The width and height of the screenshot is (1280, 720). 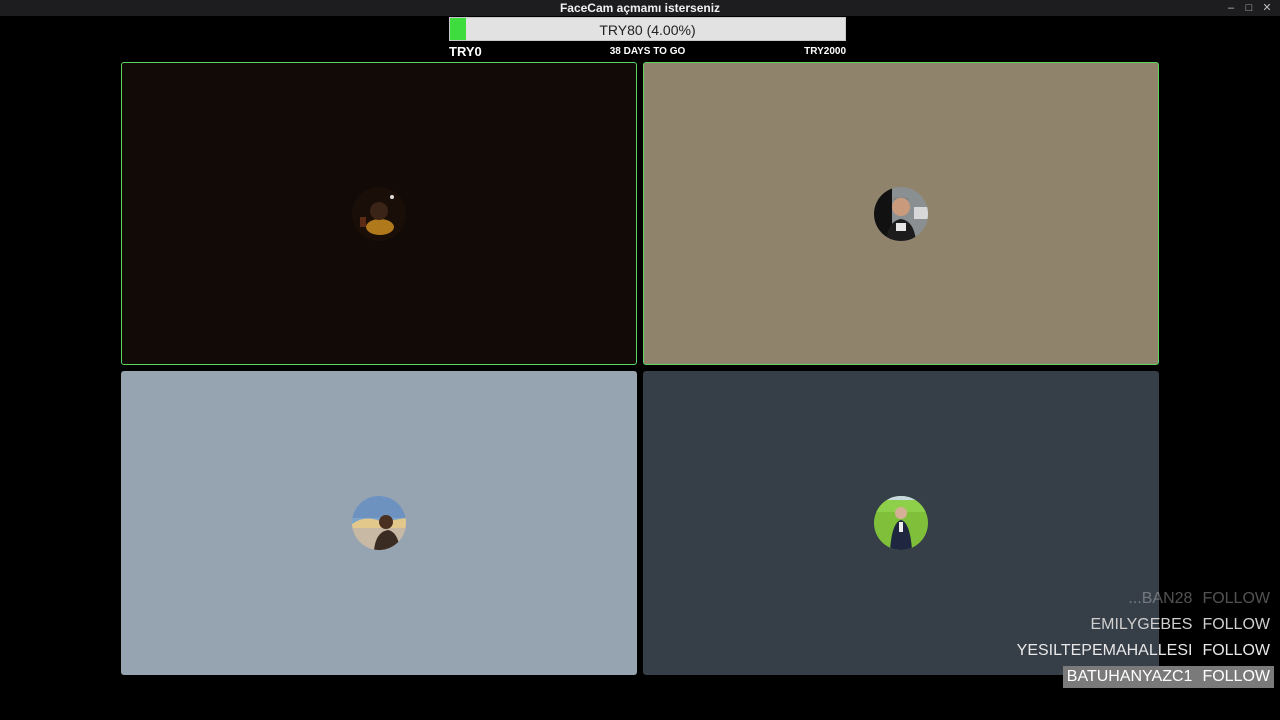 I want to click on window-title: FaceCam açmamı isterseniz, so click(x=640, y=8).